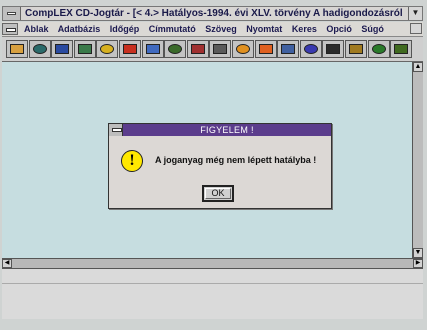 This screenshot has width=427, height=330. What do you see at coordinates (416, 28) in the screenshot?
I see `restore-button` at bounding box center [416, 28].